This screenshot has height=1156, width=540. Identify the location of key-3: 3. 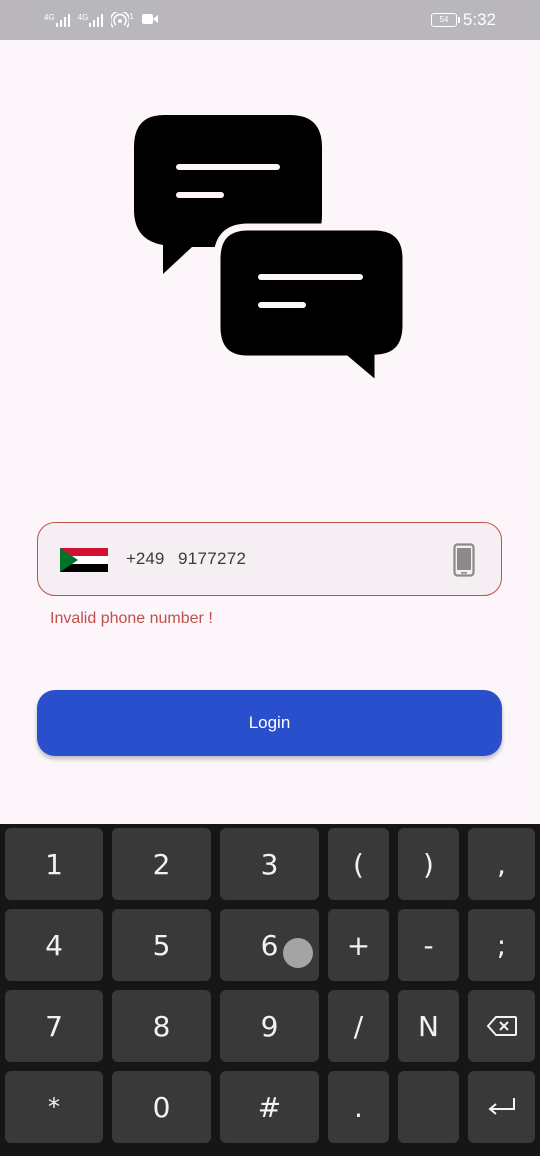
(269, 864).